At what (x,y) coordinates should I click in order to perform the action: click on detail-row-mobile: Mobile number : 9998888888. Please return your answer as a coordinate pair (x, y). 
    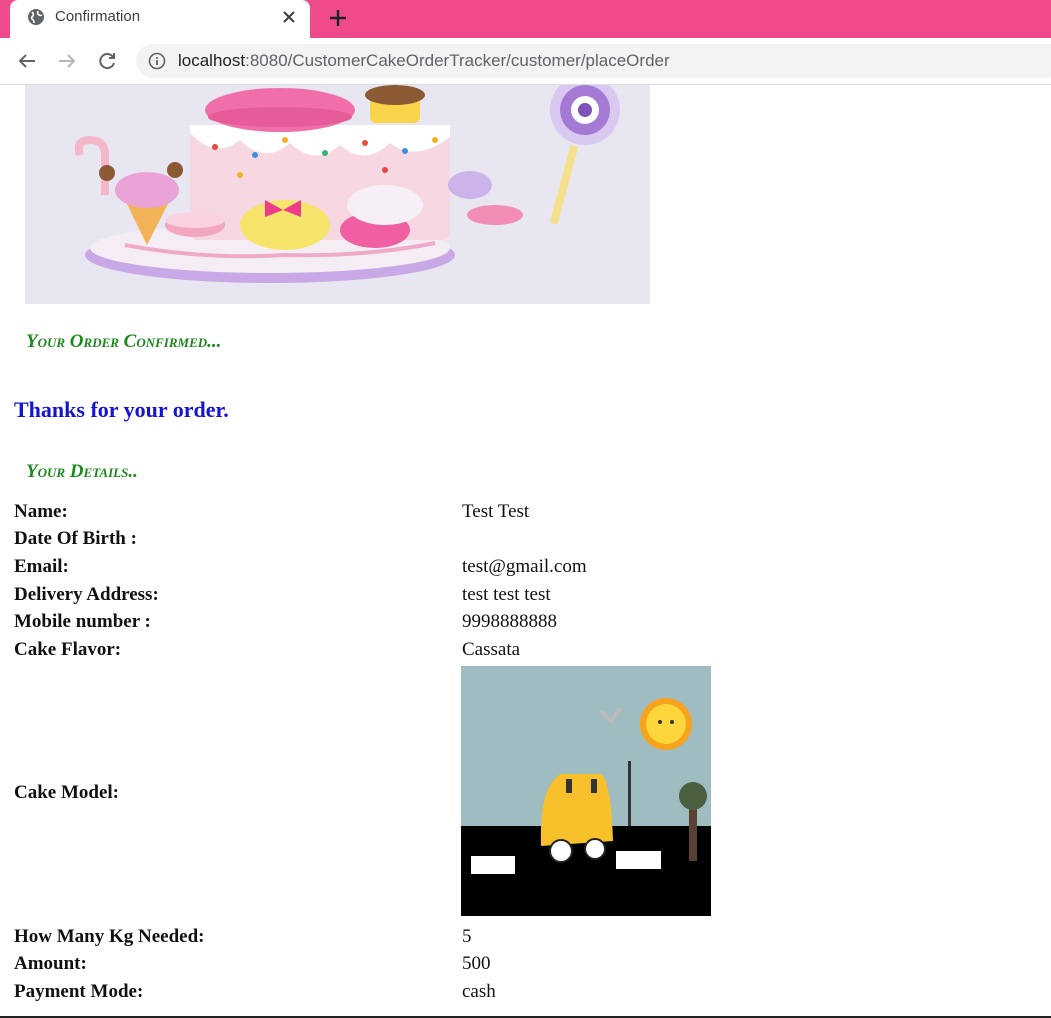
    Looking at the image, I should click on (514, 624).